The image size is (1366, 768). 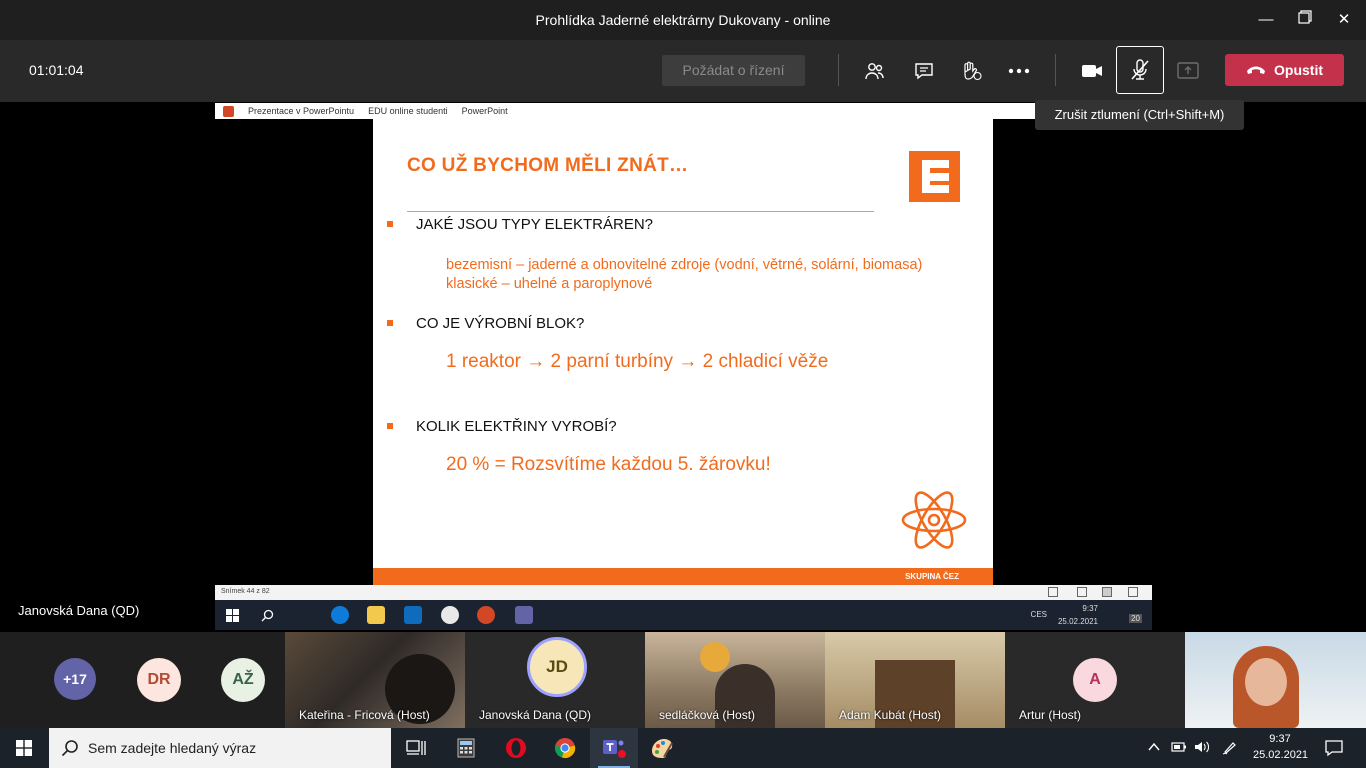 I want to click on leave-label: Opustit, so click(x=1298, y=70).